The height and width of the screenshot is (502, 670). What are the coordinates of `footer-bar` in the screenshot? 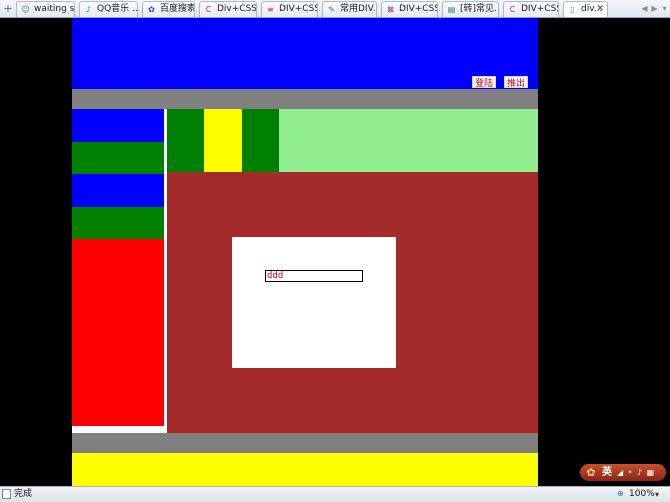 It's located at (305, 443).